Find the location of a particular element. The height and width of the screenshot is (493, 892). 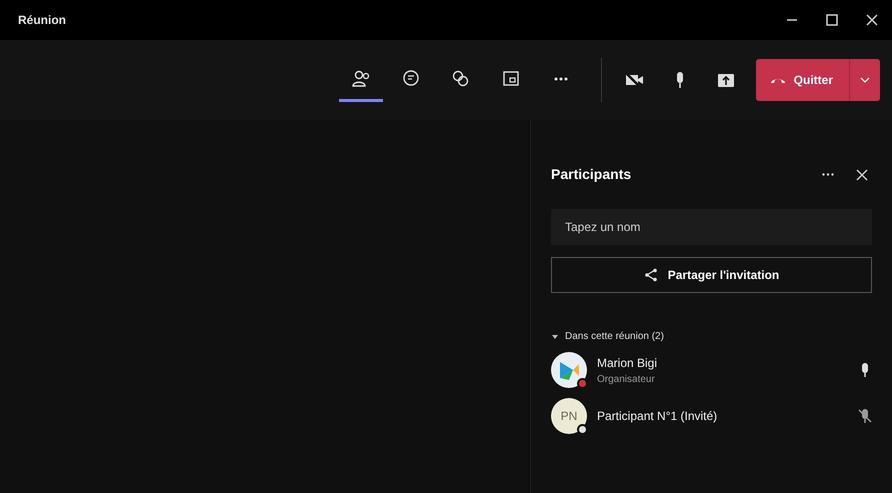

panel-title: Participants is located at coordinates (591, 174).